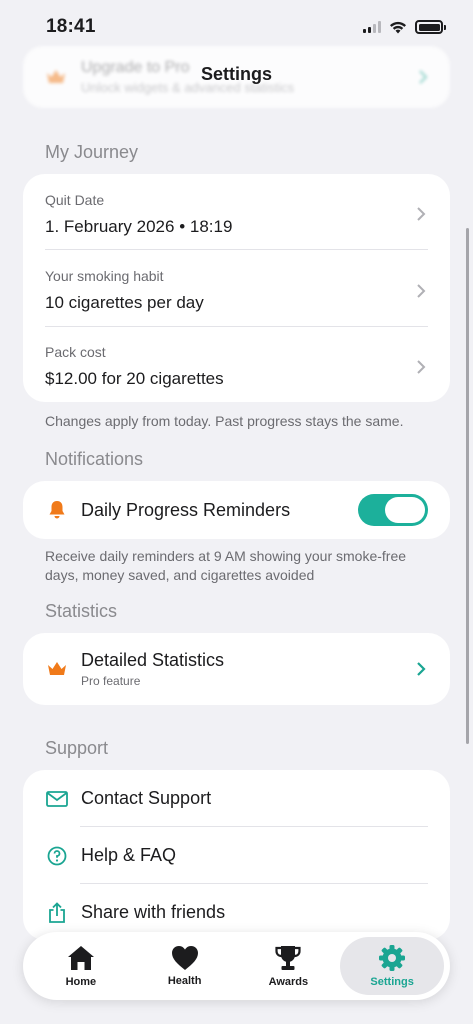 The width and height of the screenshot is (473, 1024). Describe the element at coordinates (57, 799) in the screenshot. I see `envelope-icon` at that location.